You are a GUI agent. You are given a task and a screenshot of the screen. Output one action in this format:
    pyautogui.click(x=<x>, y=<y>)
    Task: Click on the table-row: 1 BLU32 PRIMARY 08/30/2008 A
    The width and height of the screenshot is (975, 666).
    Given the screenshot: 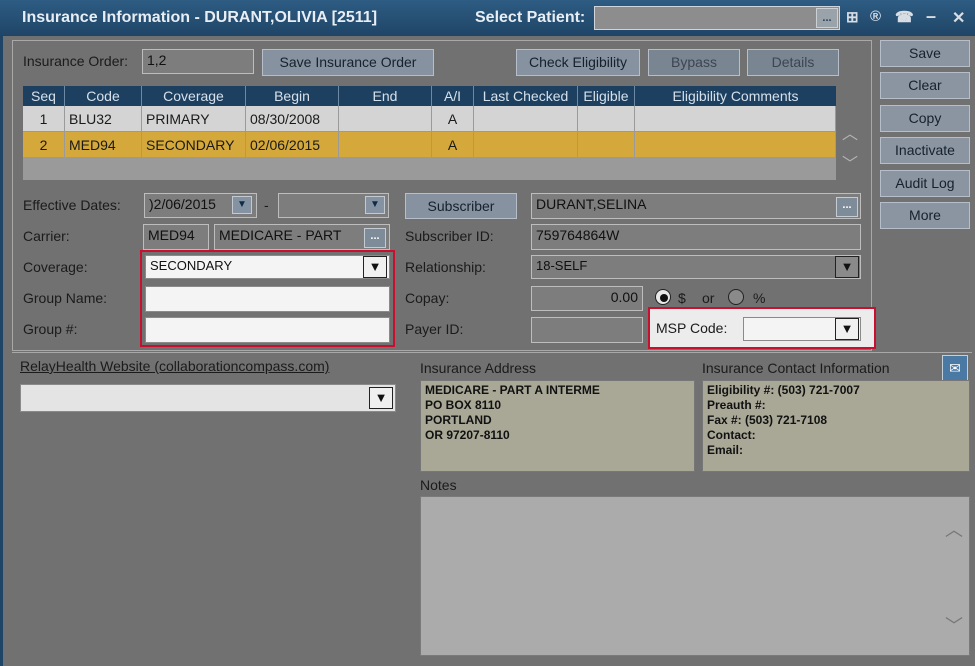 What is the action you would take?
    pyautogui.click(x=429, y=119)
    